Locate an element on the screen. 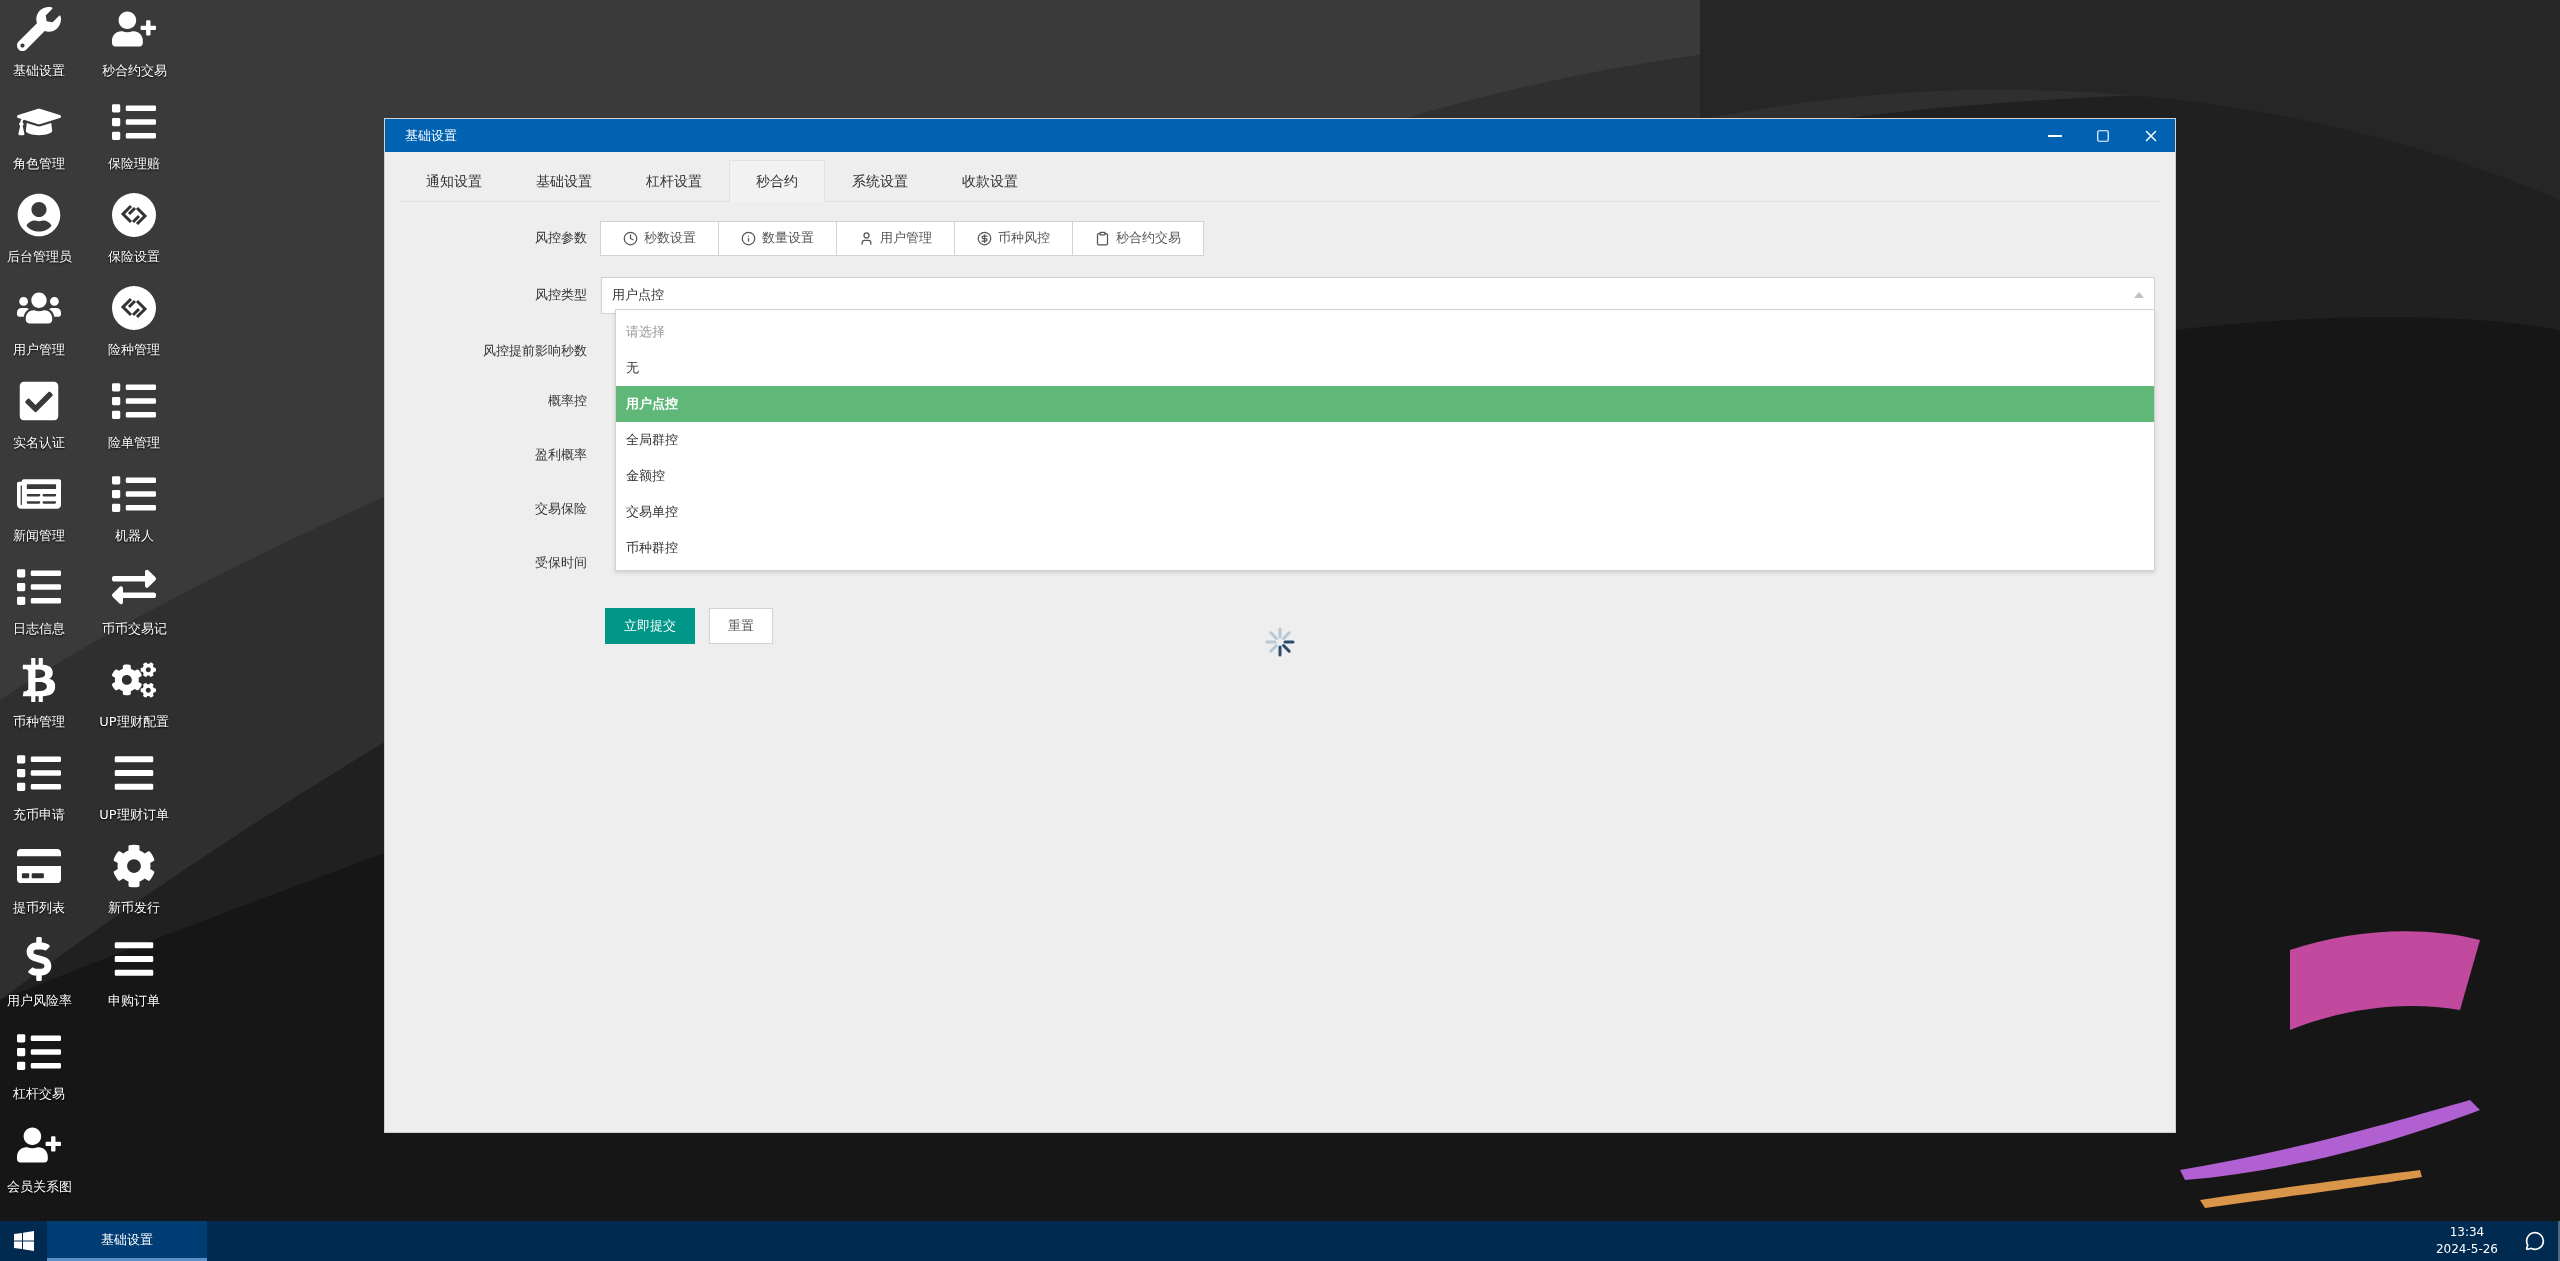 The height and width of the screenshot is (1261, 2560). desktop-shortcut: UP理财订单 is located at coordinates (134, 794).